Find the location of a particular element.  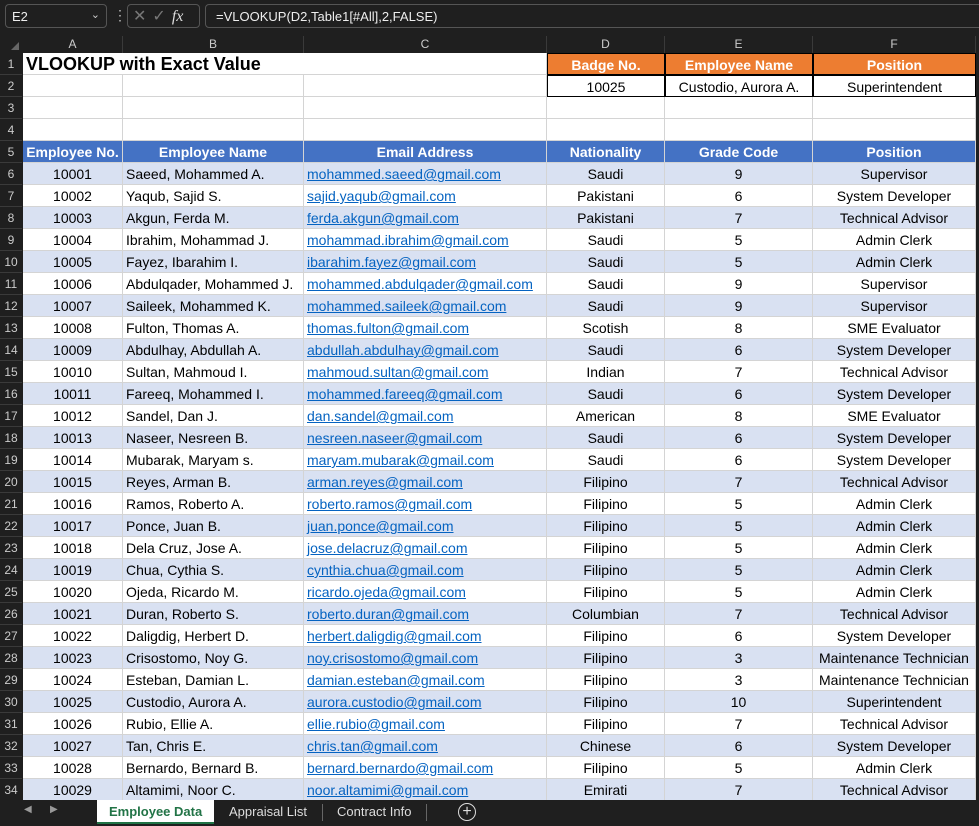

email-link: arman.reyes@gmail.com is located at coordinates (425, 482).